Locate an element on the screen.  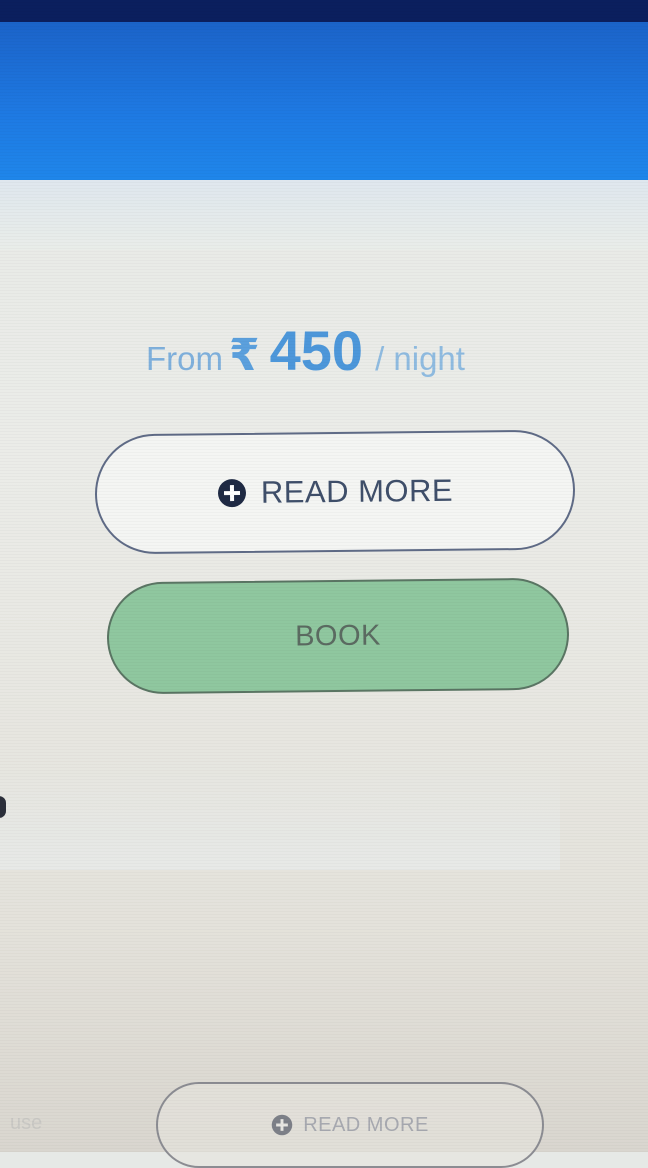
read-more-button: READ MORE is located at coordinates (335, 492).